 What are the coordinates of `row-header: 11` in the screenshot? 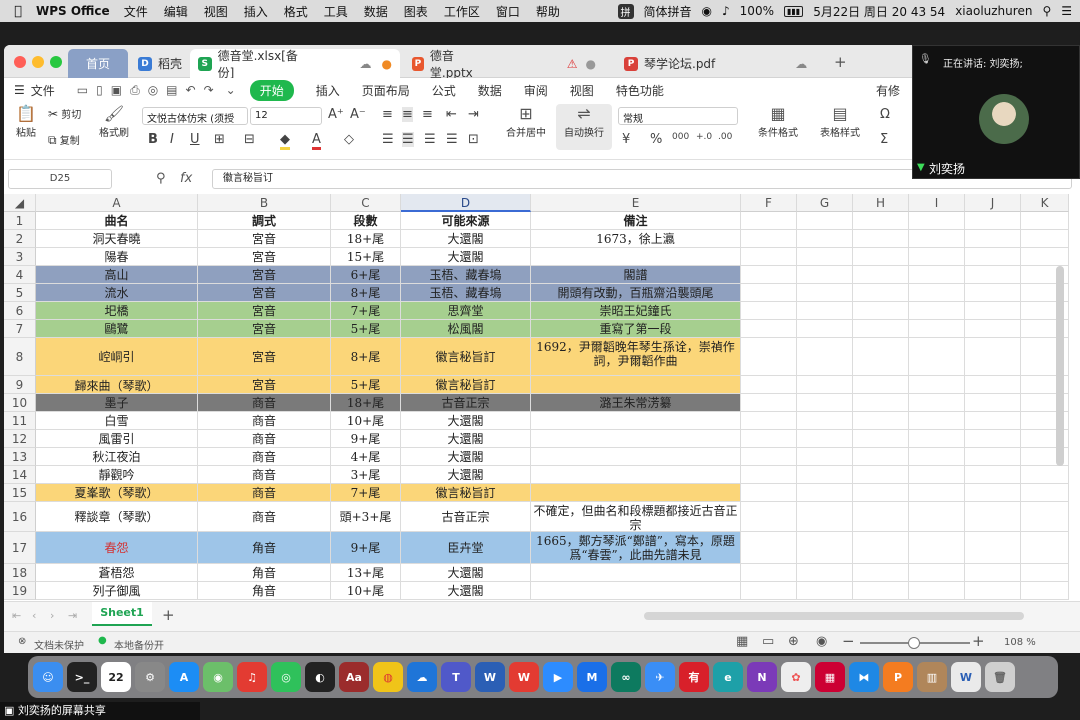 It's located at (20, 421).